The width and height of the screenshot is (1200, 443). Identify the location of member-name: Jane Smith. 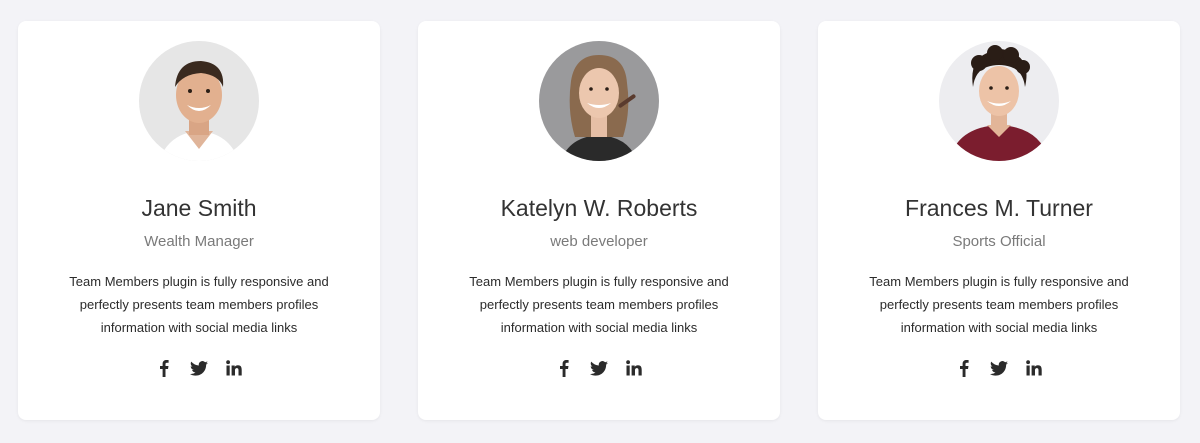
(199, 208).